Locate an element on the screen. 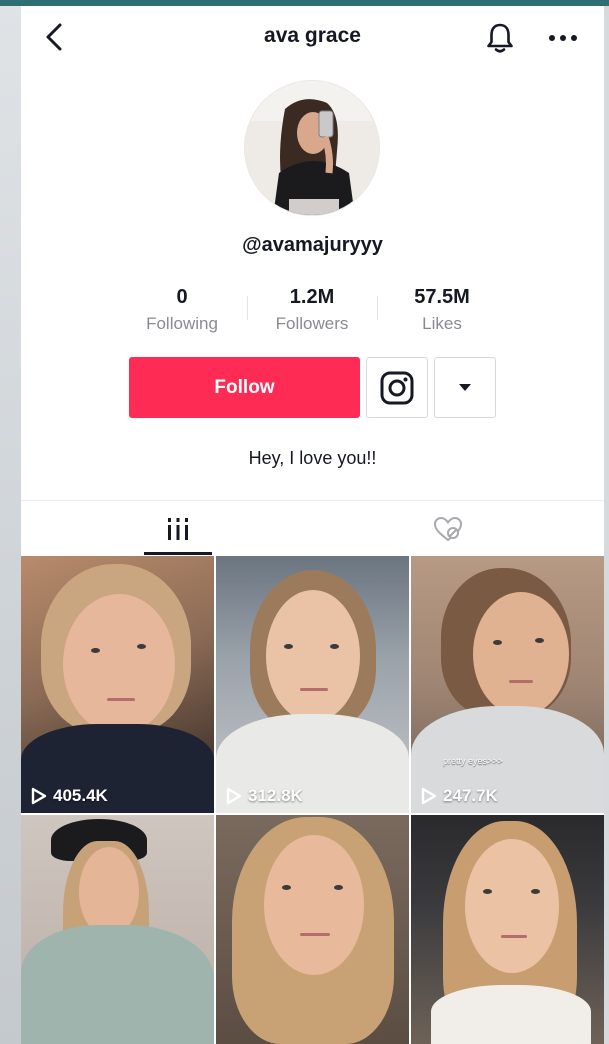  followers-count: 1.2M is located at coordinates (312, 297).